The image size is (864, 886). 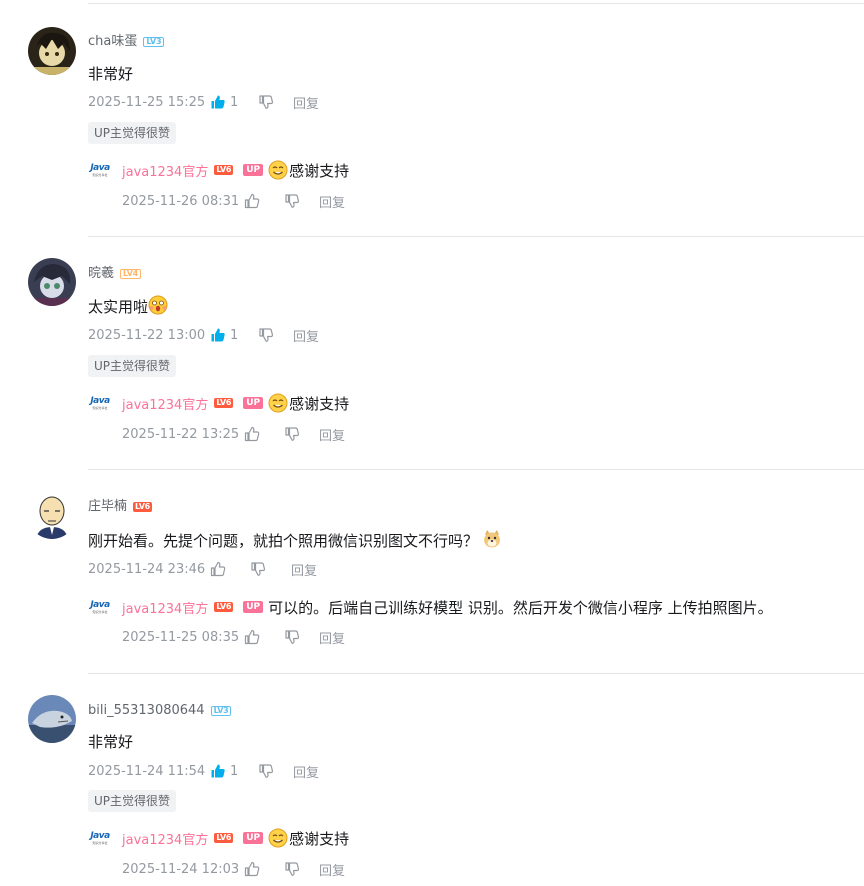 What do you see at coordinates (233, 869) in the screenshot?
I see `sub-meta: 2025-11-24 12:03 回复` at bounding box center [233, 869].